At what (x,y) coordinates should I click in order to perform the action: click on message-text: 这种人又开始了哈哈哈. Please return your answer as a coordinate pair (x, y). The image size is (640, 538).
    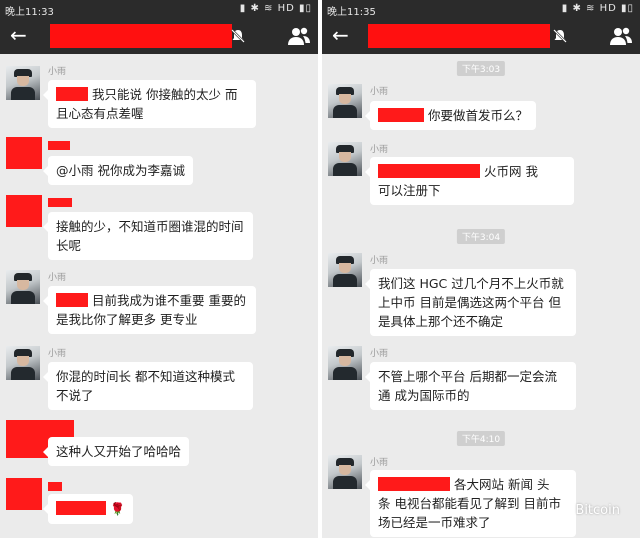
    Looking at the image, I should click on (119, 451).